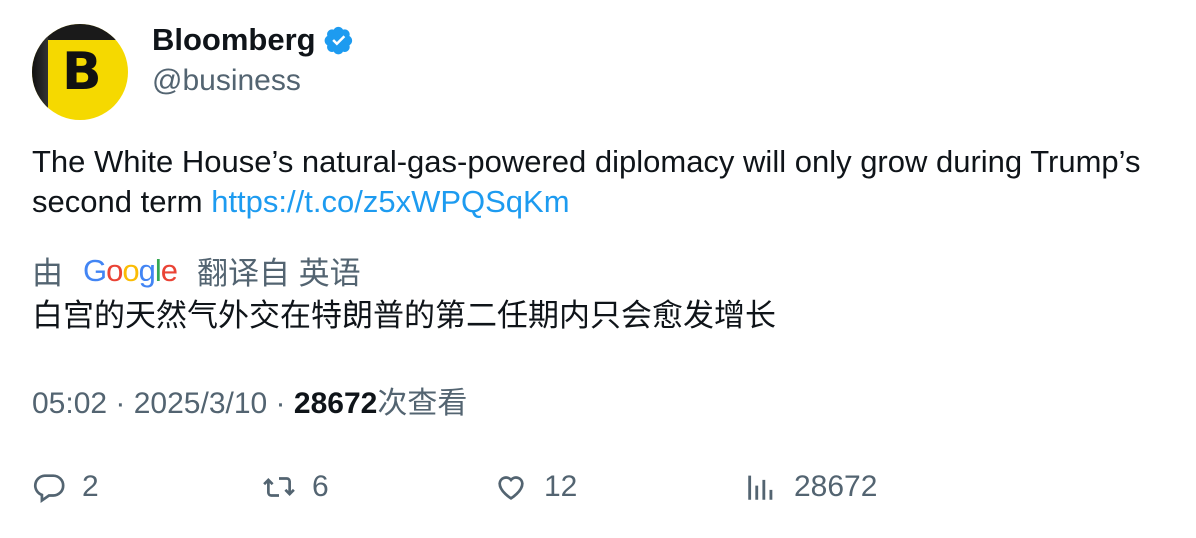 Image resolution: width=1196 pixels, height=538 pixels. Describe the element at coordinates (279, 487) in the screenshot. I see `retweet-icon` at that location.